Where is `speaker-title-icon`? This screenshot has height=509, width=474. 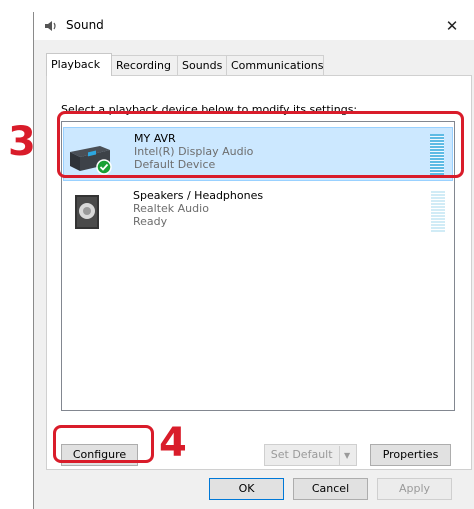 speaker-title-icon is located at coordinates (50, 26).